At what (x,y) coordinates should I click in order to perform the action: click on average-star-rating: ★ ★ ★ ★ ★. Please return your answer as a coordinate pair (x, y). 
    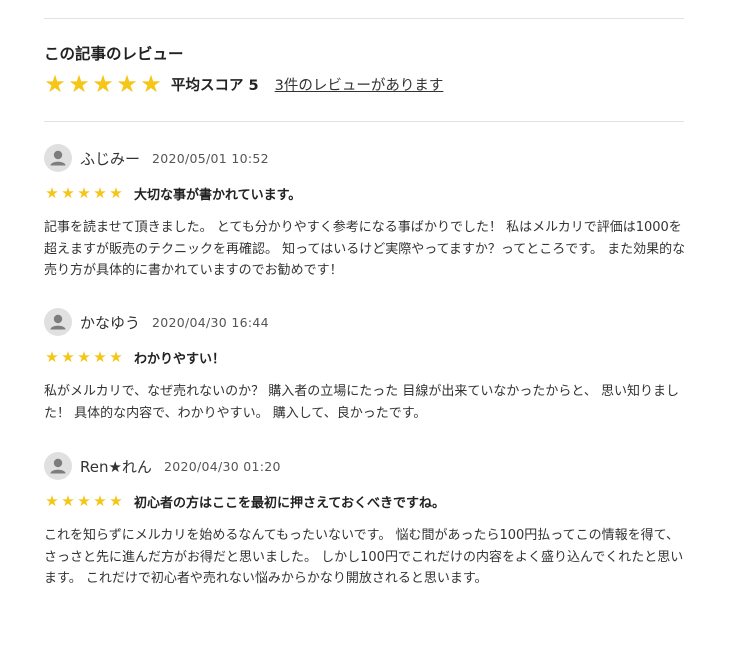
    Looking at the image, I should click on (103, 84).